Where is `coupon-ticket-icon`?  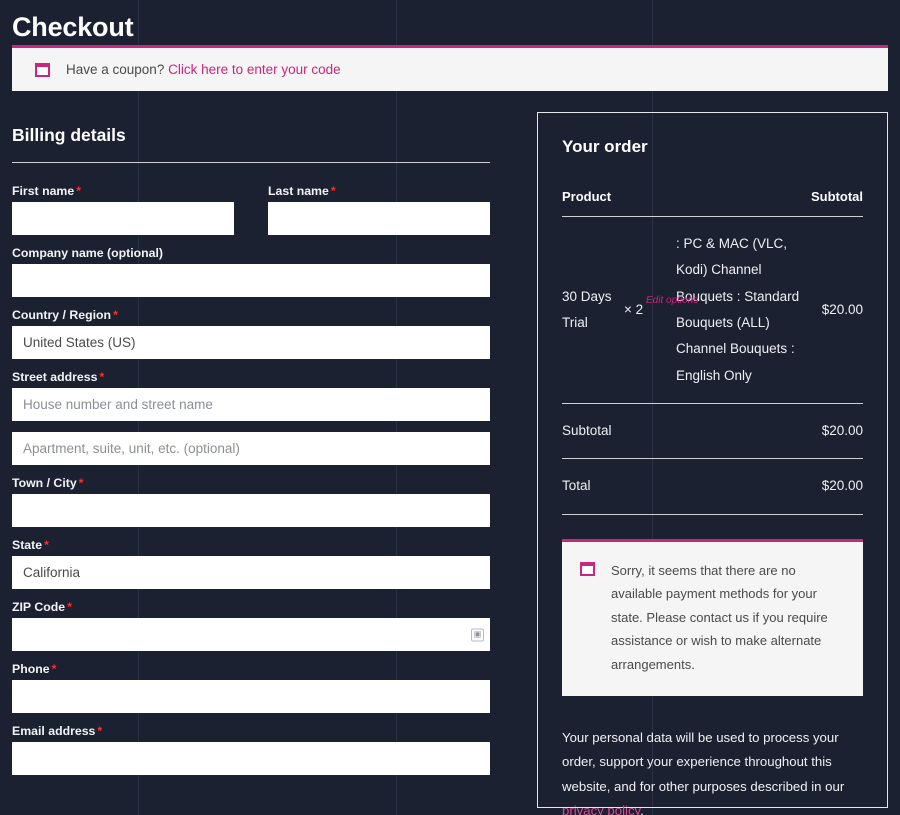
coupon-ticket-icon is located at coordinates (42, 69).